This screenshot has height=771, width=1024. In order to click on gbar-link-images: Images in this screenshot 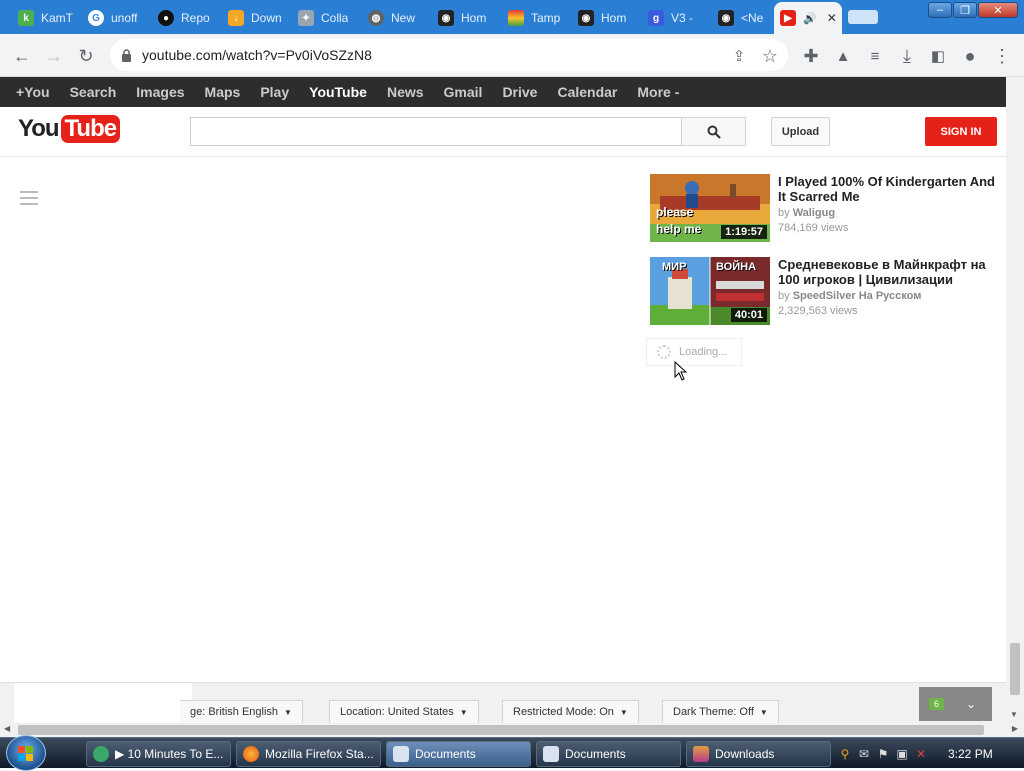, I will do `click(160, 92)`.